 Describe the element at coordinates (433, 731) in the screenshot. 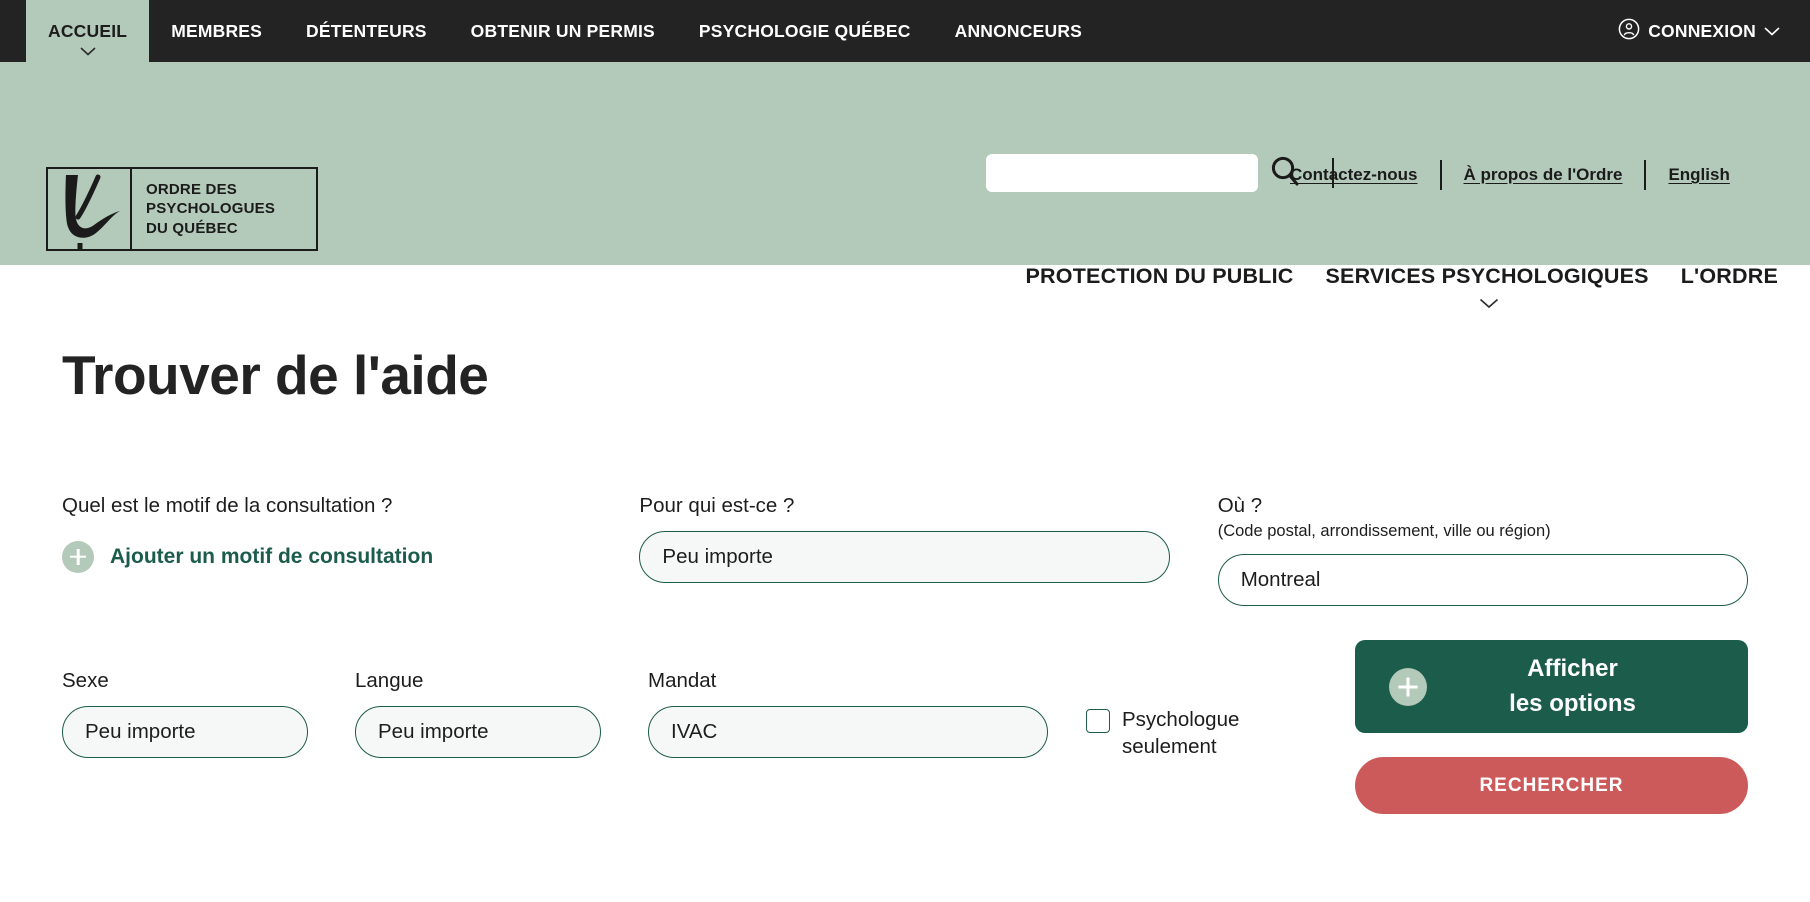

I see `select-langue-value: Peu importe` at that location.